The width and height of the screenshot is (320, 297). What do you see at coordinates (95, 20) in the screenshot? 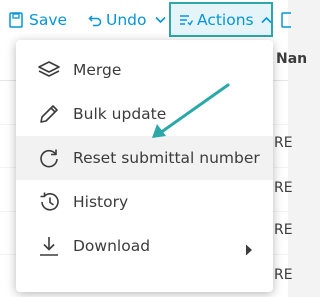
I see `undo-icon` at bounding box center [95, 20].